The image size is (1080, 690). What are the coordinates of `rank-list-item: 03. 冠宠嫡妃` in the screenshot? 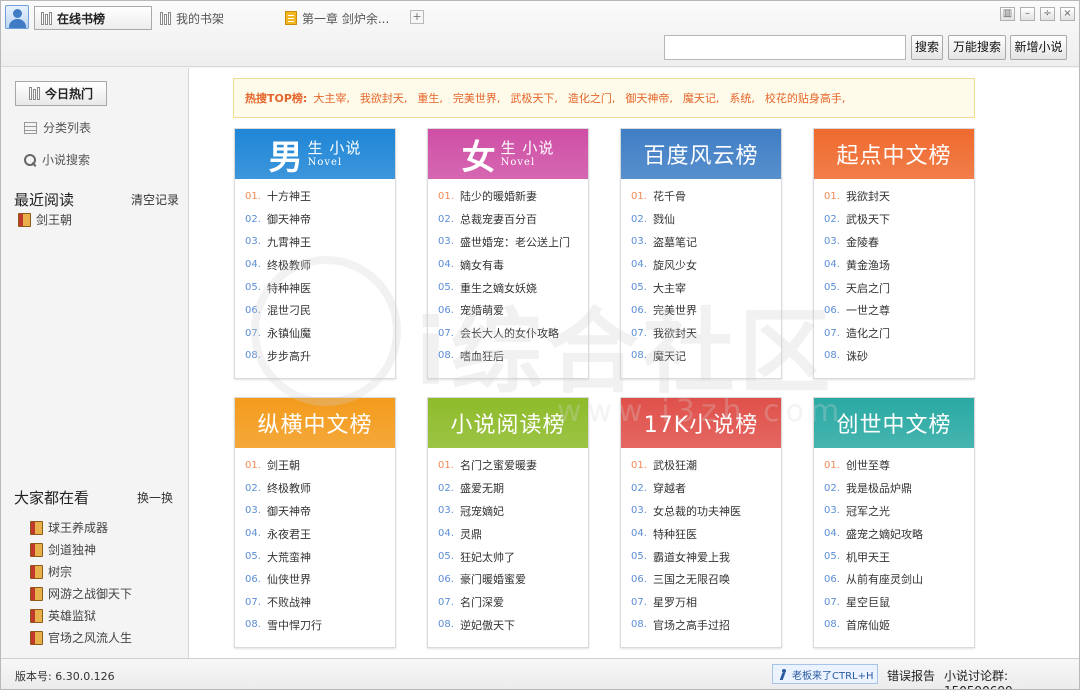 It's located at (513, 511).